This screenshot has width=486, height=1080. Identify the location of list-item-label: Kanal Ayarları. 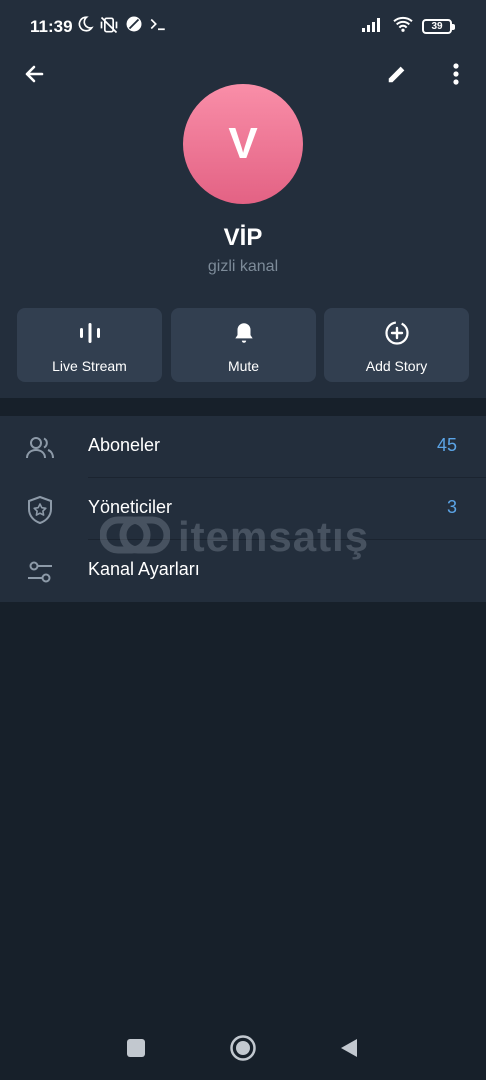
(144, 569).